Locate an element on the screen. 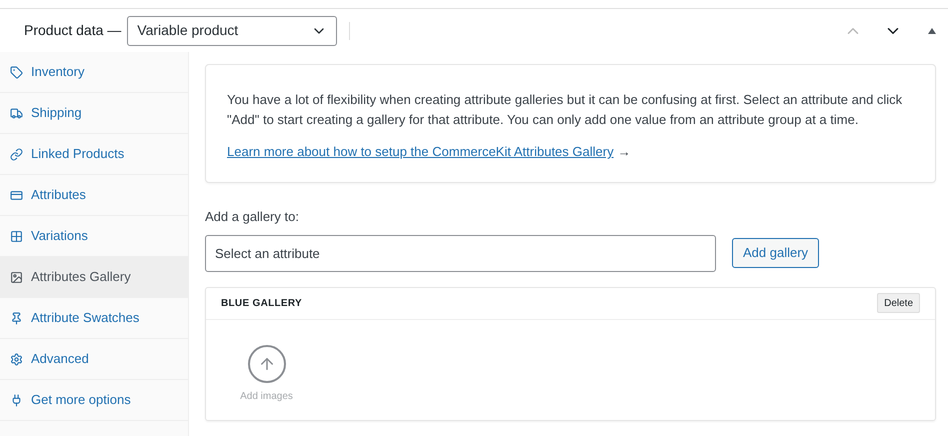 The image size is (948, 436). product-type-select: Variable product is located at coordinates (232, 31).